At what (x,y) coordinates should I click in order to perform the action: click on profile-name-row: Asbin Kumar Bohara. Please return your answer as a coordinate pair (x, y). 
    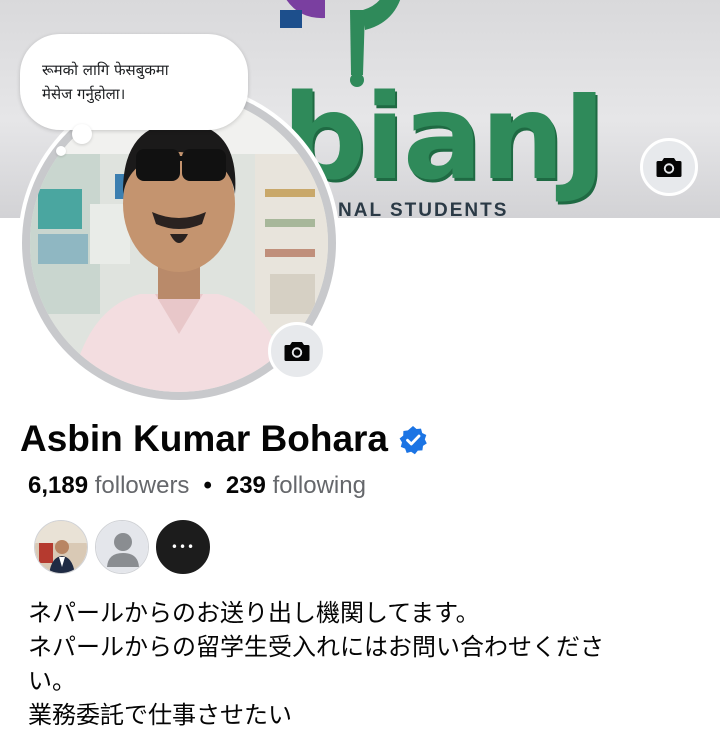
    Looking at the image, I should click on (224, 439).